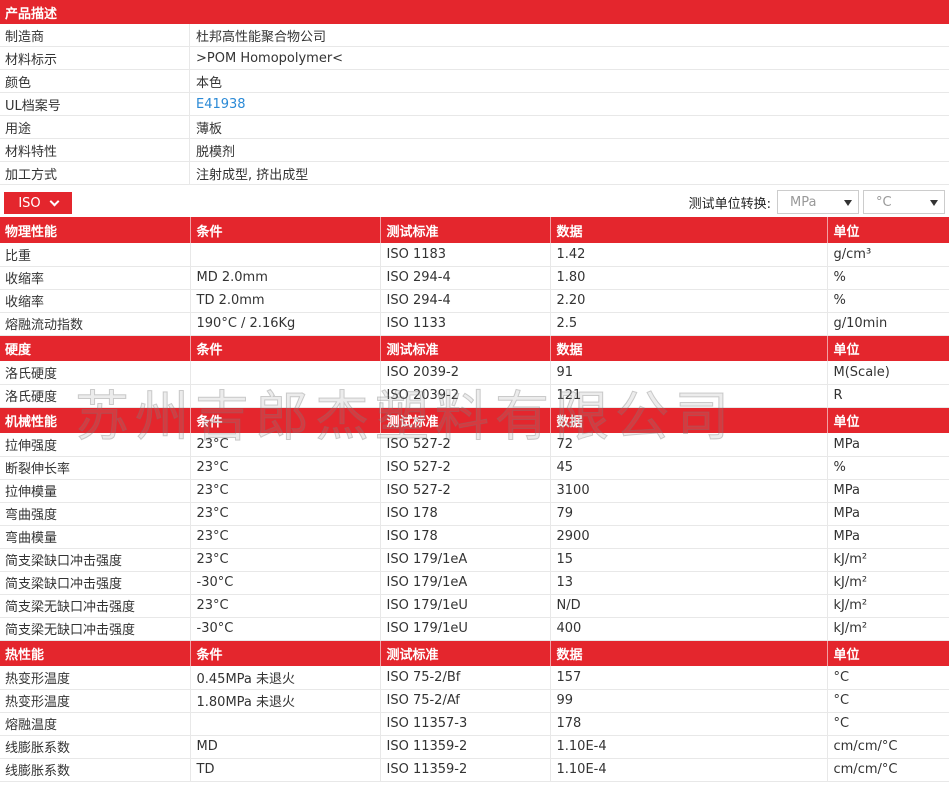  I want to click on standard-cell: ISO 75-2/Af, so click(465, 701).